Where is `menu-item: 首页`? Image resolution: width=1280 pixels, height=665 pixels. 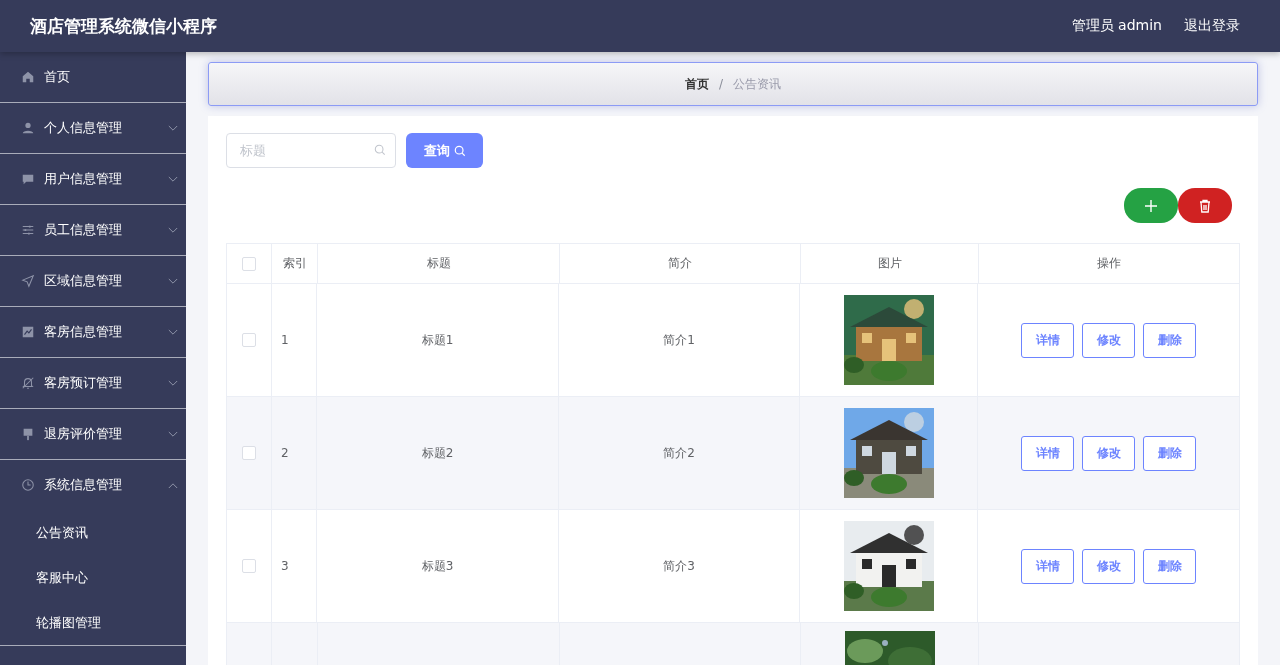
menu-item: 首页 is located at coordinates (93, 77).